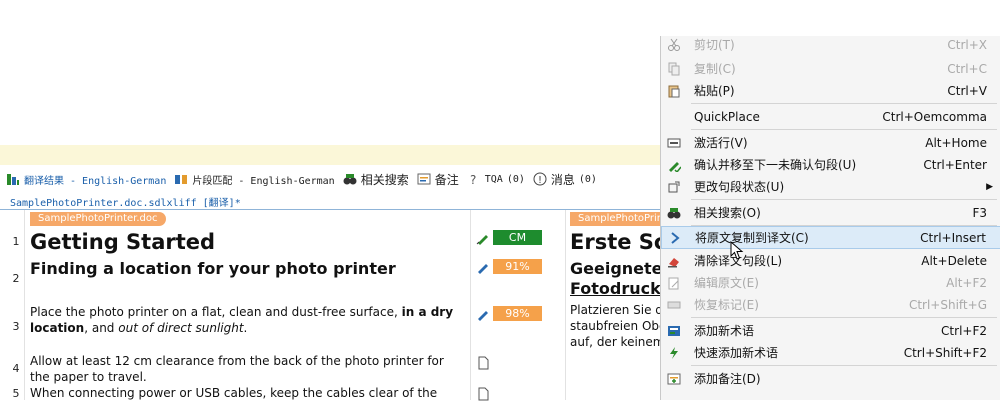  What do you see at coordinates (956, 142) in the screenshot?
I see `menu-item-shortcut: Alt+Home` at bounding box center [956, 142].